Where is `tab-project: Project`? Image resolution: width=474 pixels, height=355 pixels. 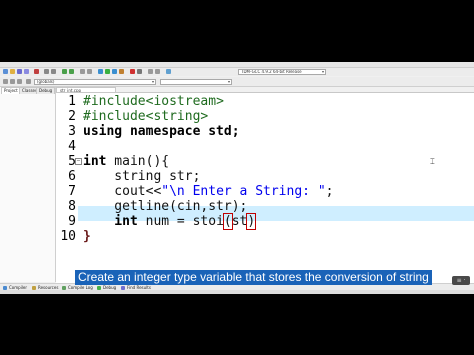 tab-project: Project is located at coordinates (11, 90).